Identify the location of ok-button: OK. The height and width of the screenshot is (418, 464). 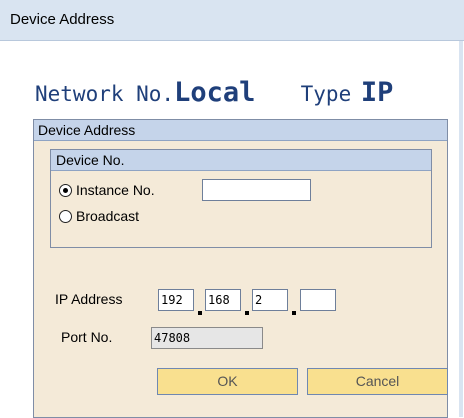
(227, 381).